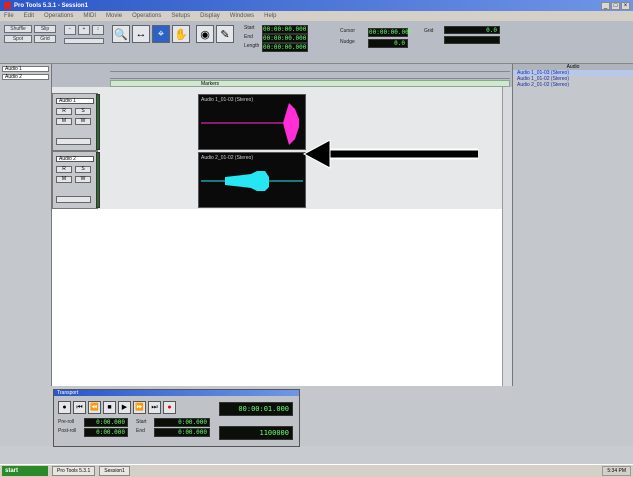 Image resolution: width=633 pixels, height=477 pixels. What do you see at coordinates (181, 34) in the screenshot?
I see `grabber-tool-icon: ✋` at bounding box center [181, 34].